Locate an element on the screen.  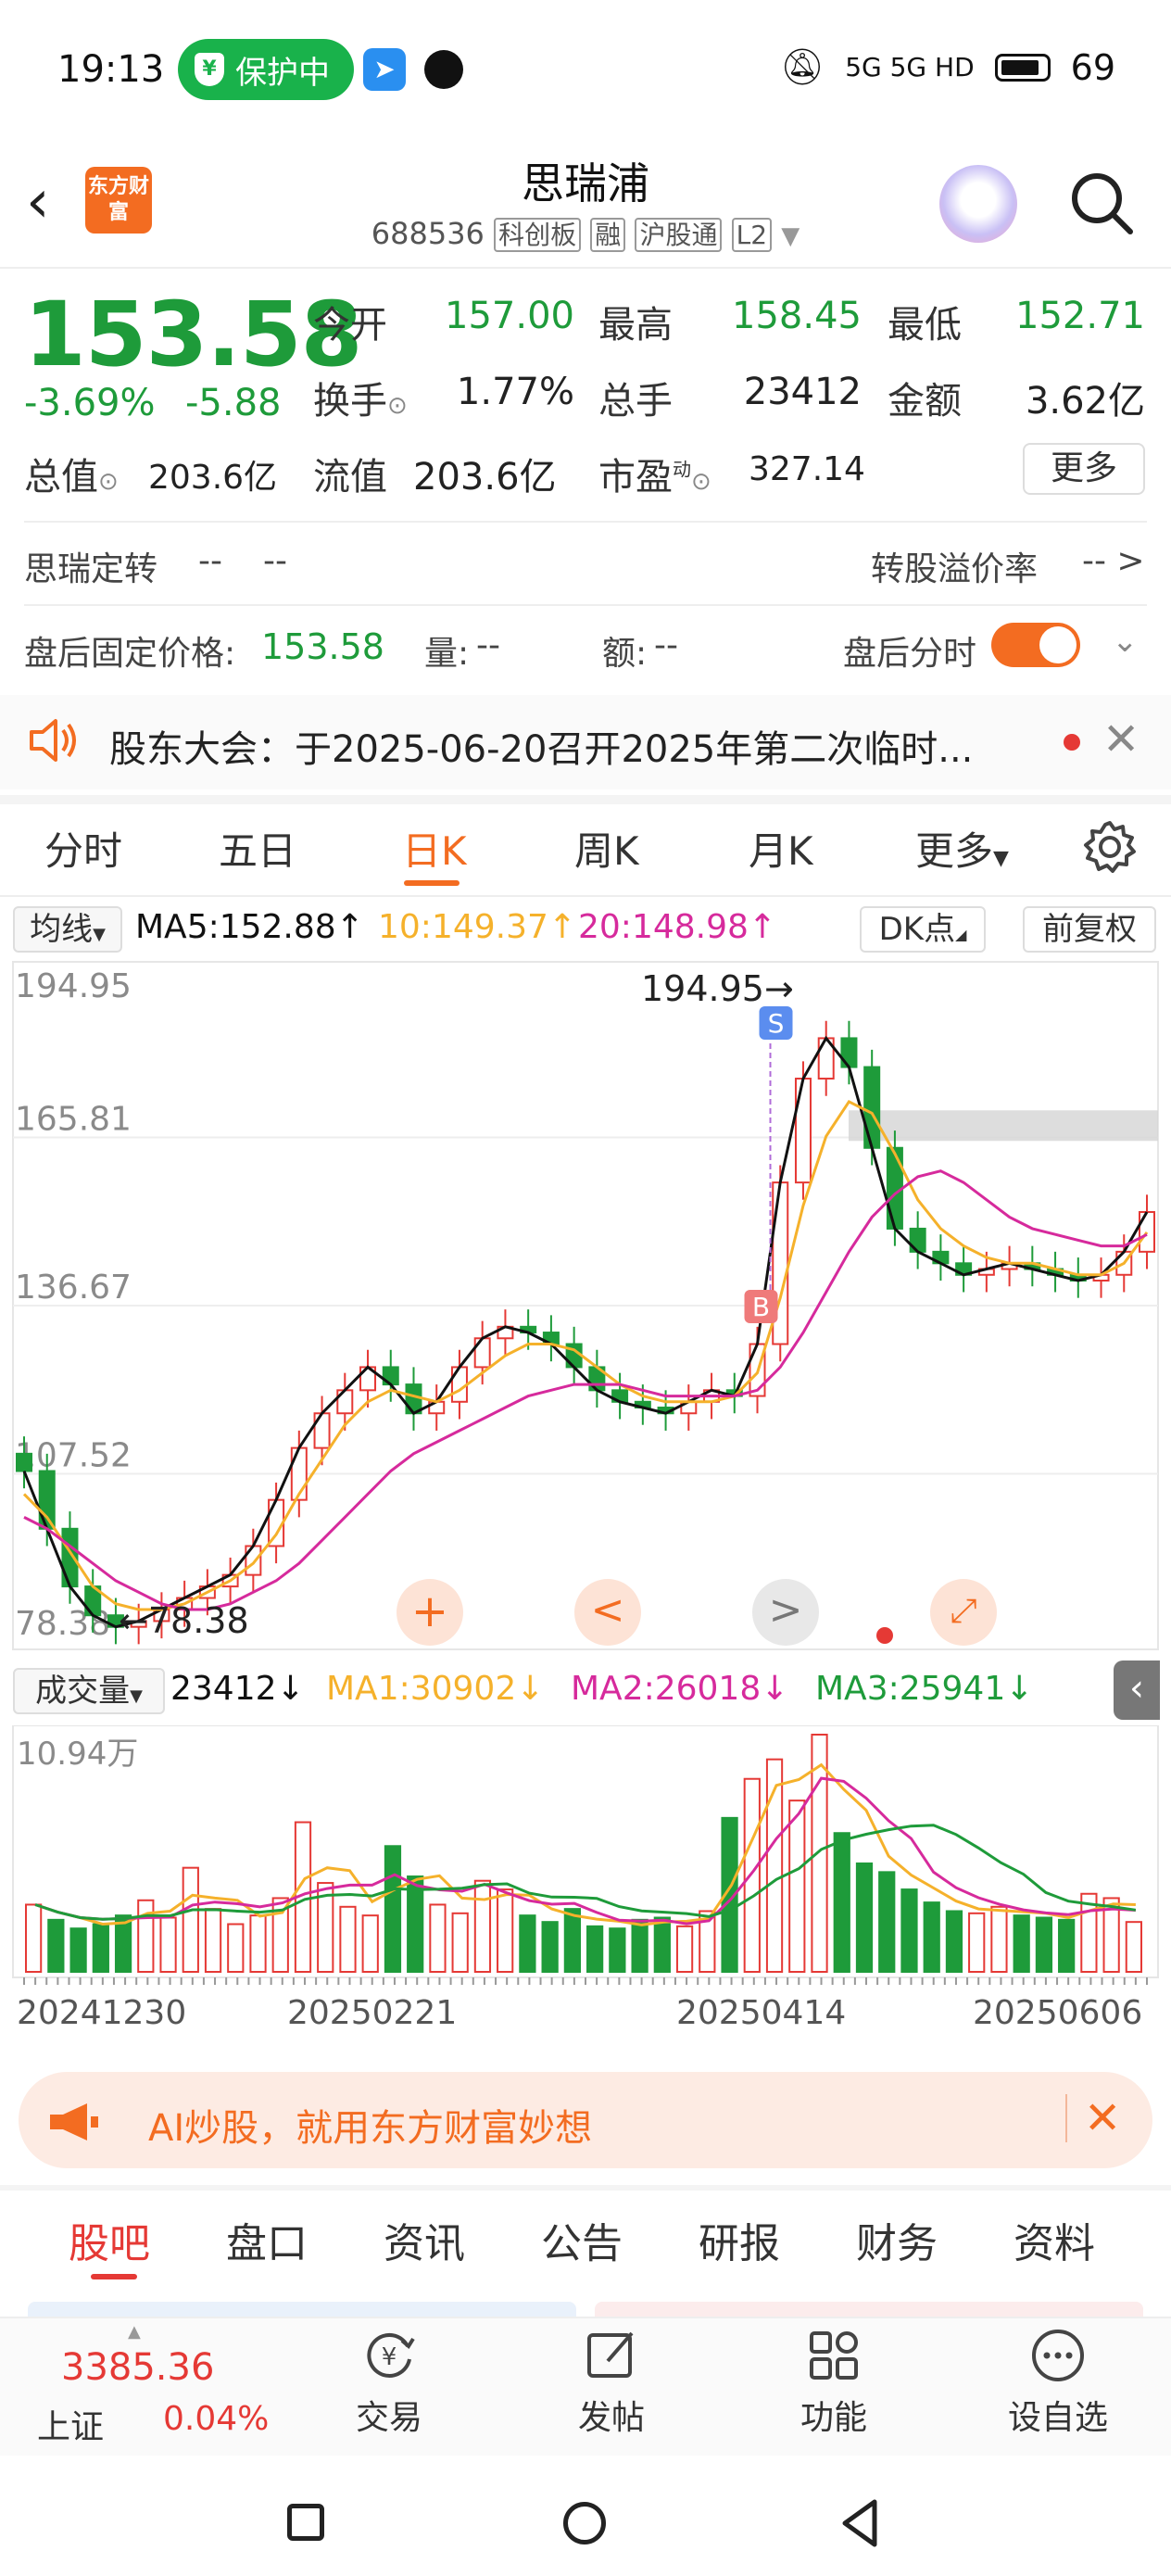
after-amt-label: 额: is located at coordinates (625, 654).